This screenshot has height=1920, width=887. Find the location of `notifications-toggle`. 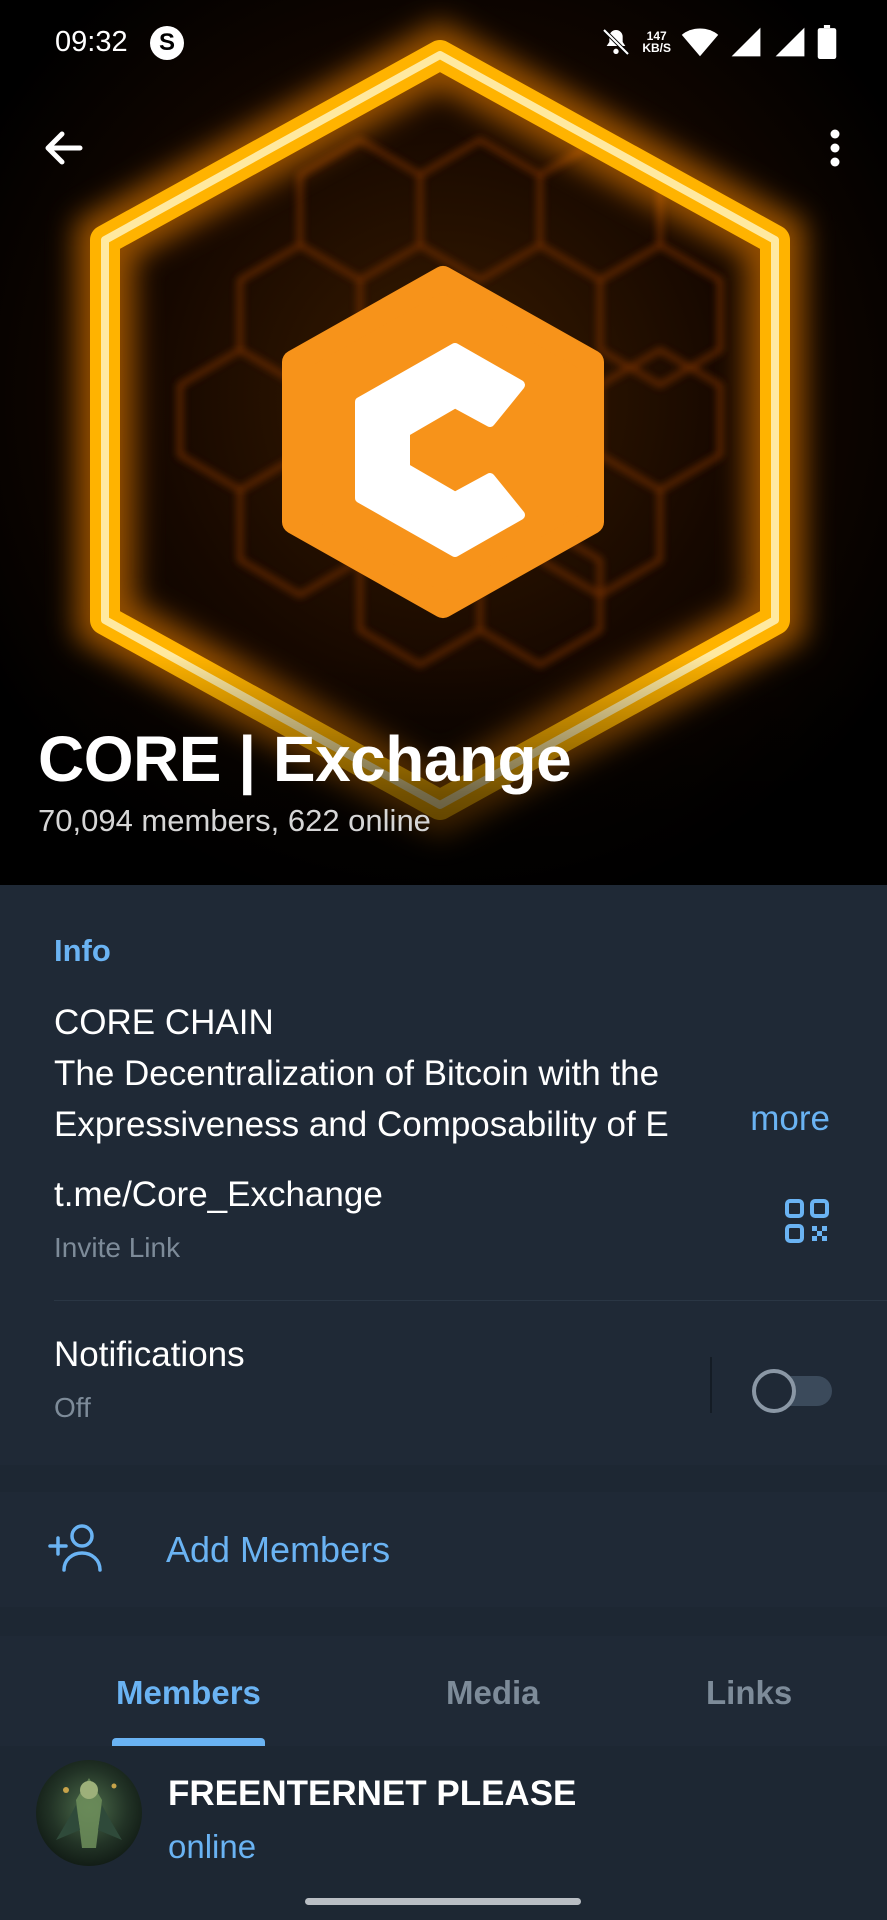

notifications-toggle is located at coordinates (792, 1391).